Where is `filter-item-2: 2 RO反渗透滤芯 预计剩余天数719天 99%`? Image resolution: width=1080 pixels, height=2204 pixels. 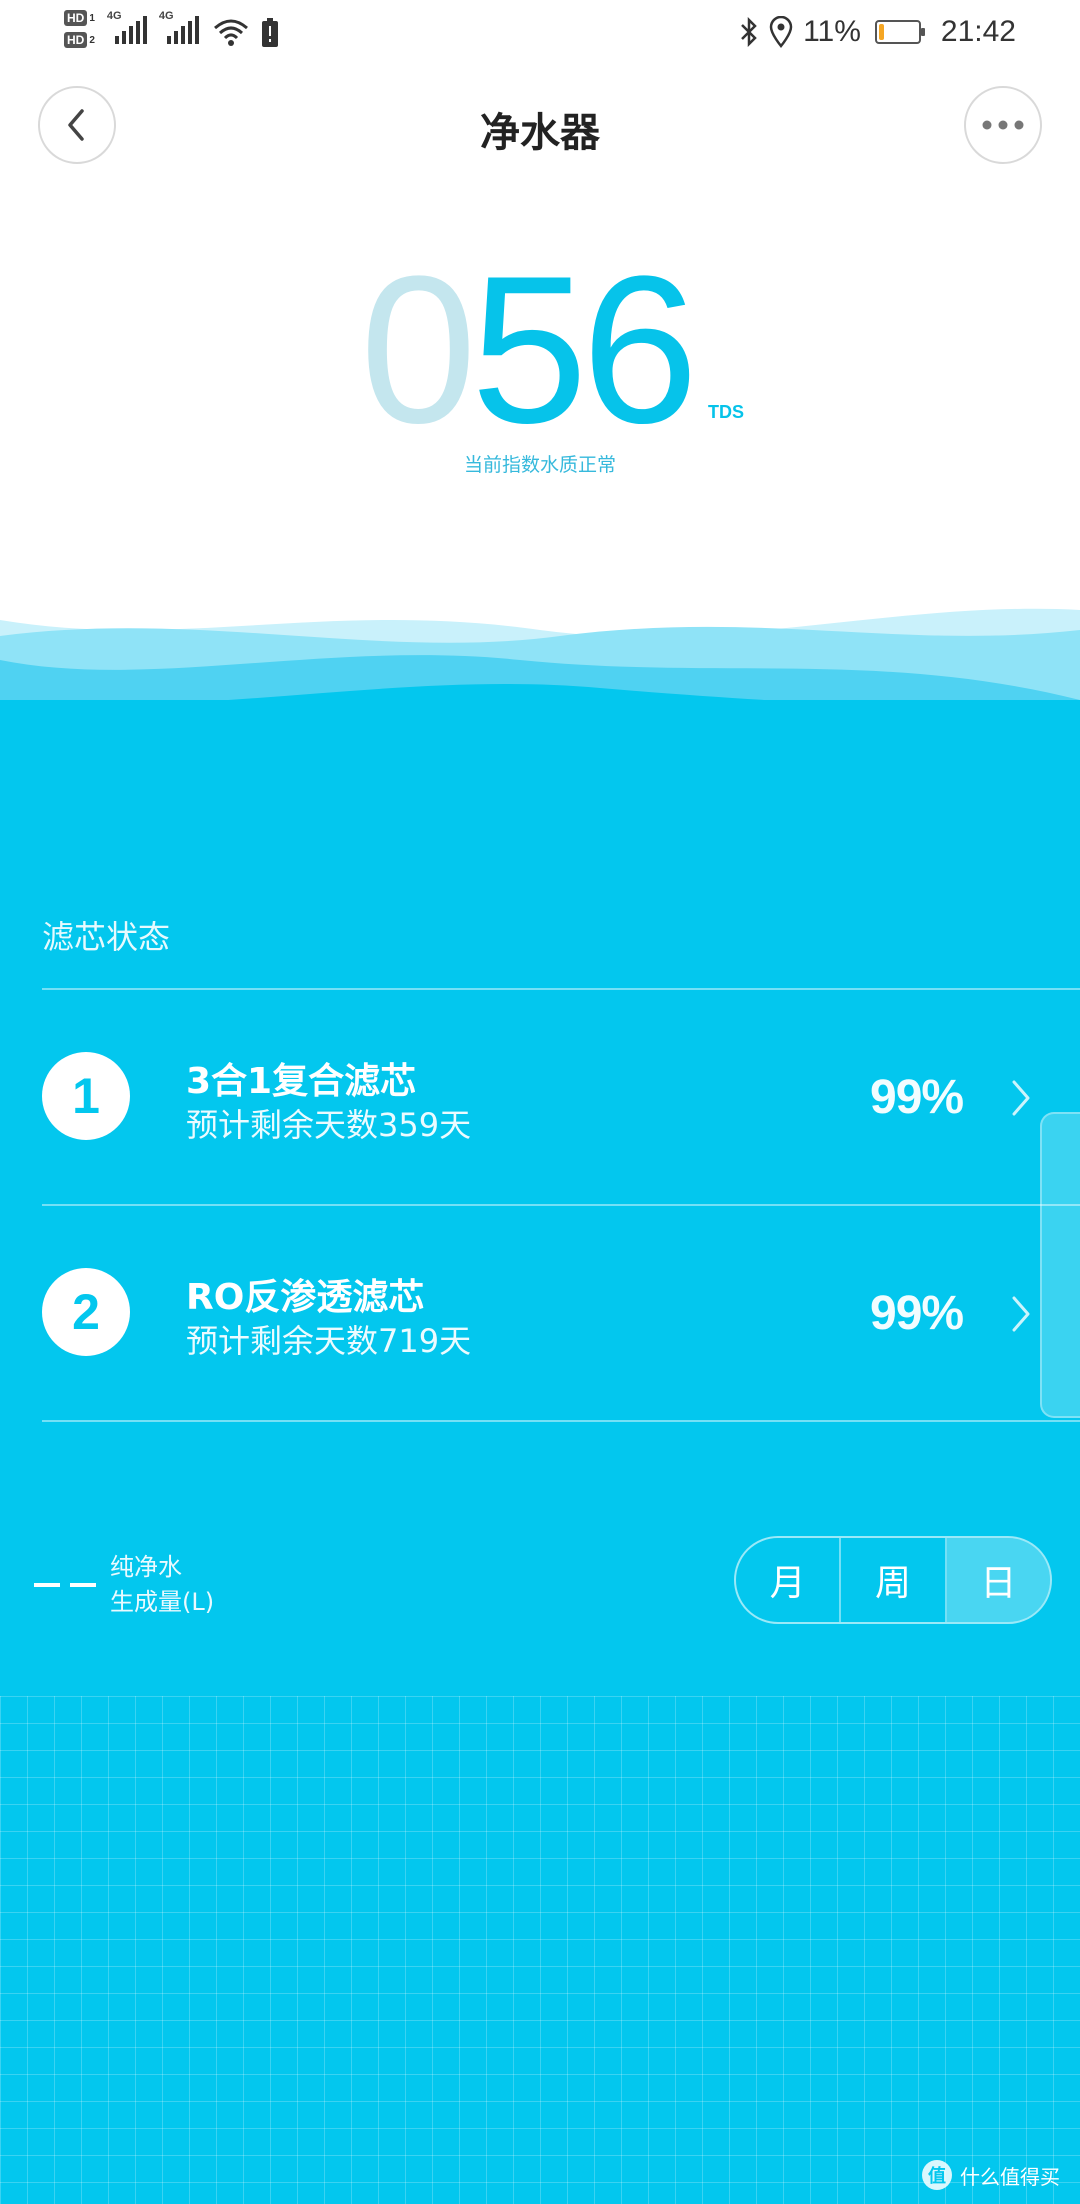
filter-item-2: 2 RO反渗透滤芯 预计剩余天数719天 99% is located at coordinates (540, 1313).